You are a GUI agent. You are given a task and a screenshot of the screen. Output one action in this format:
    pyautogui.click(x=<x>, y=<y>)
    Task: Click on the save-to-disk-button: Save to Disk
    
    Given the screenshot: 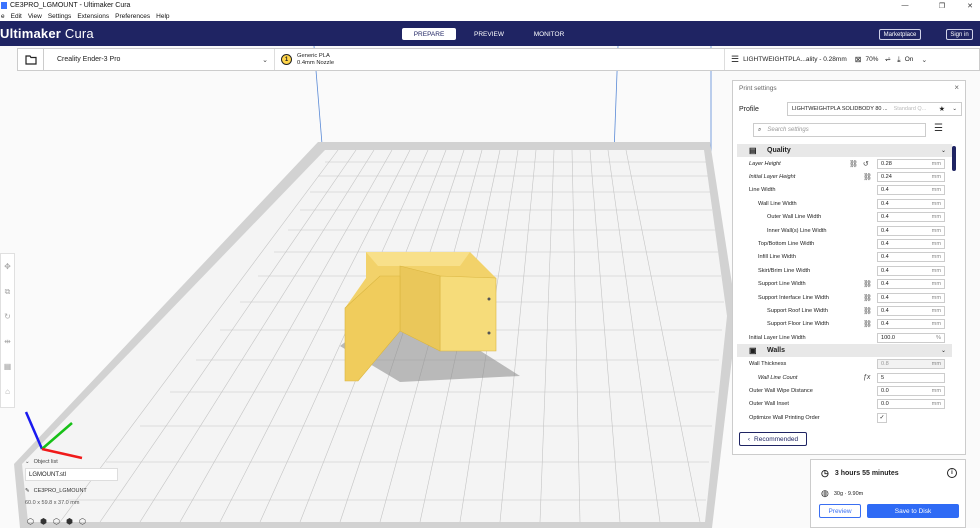 What is the action you would take?
    pyautogui.click(x=913, y=511)
    